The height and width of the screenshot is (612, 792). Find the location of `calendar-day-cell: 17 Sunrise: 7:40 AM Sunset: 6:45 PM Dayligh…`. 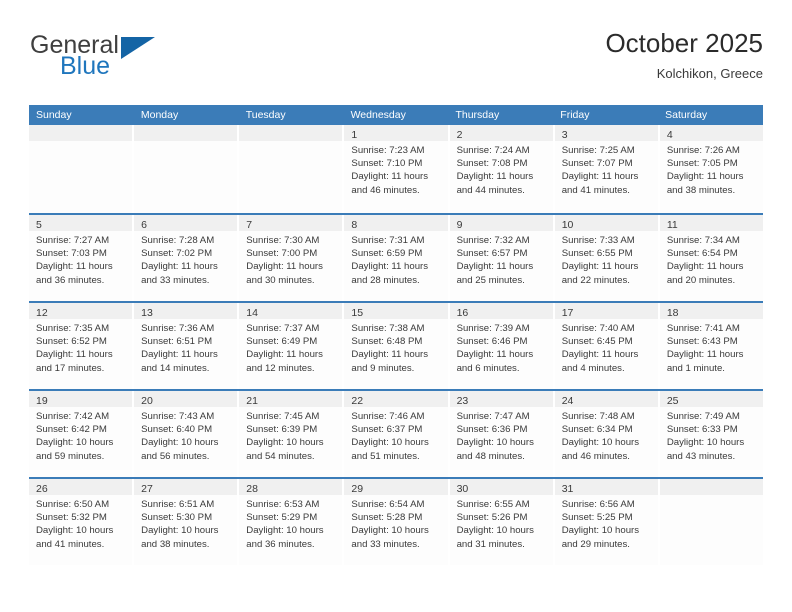

calendar-day-cell: 17 Sunrise: 7:40 AM Sunset: 6:45 PM Dayligh… is located at coordinates (607, 346).